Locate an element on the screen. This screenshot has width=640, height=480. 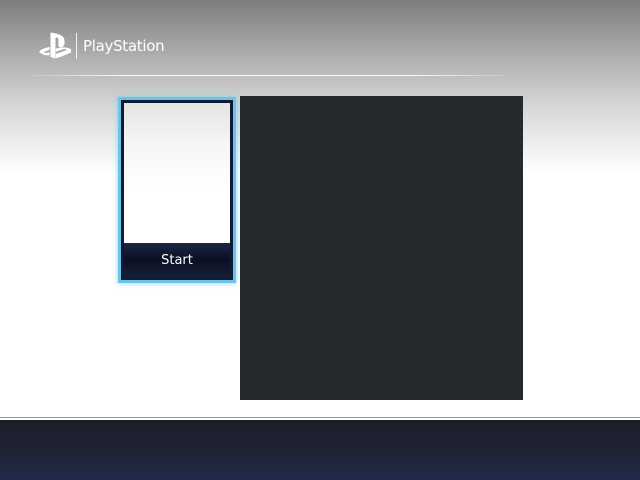
header-divider is located at coordinates (267, 75).